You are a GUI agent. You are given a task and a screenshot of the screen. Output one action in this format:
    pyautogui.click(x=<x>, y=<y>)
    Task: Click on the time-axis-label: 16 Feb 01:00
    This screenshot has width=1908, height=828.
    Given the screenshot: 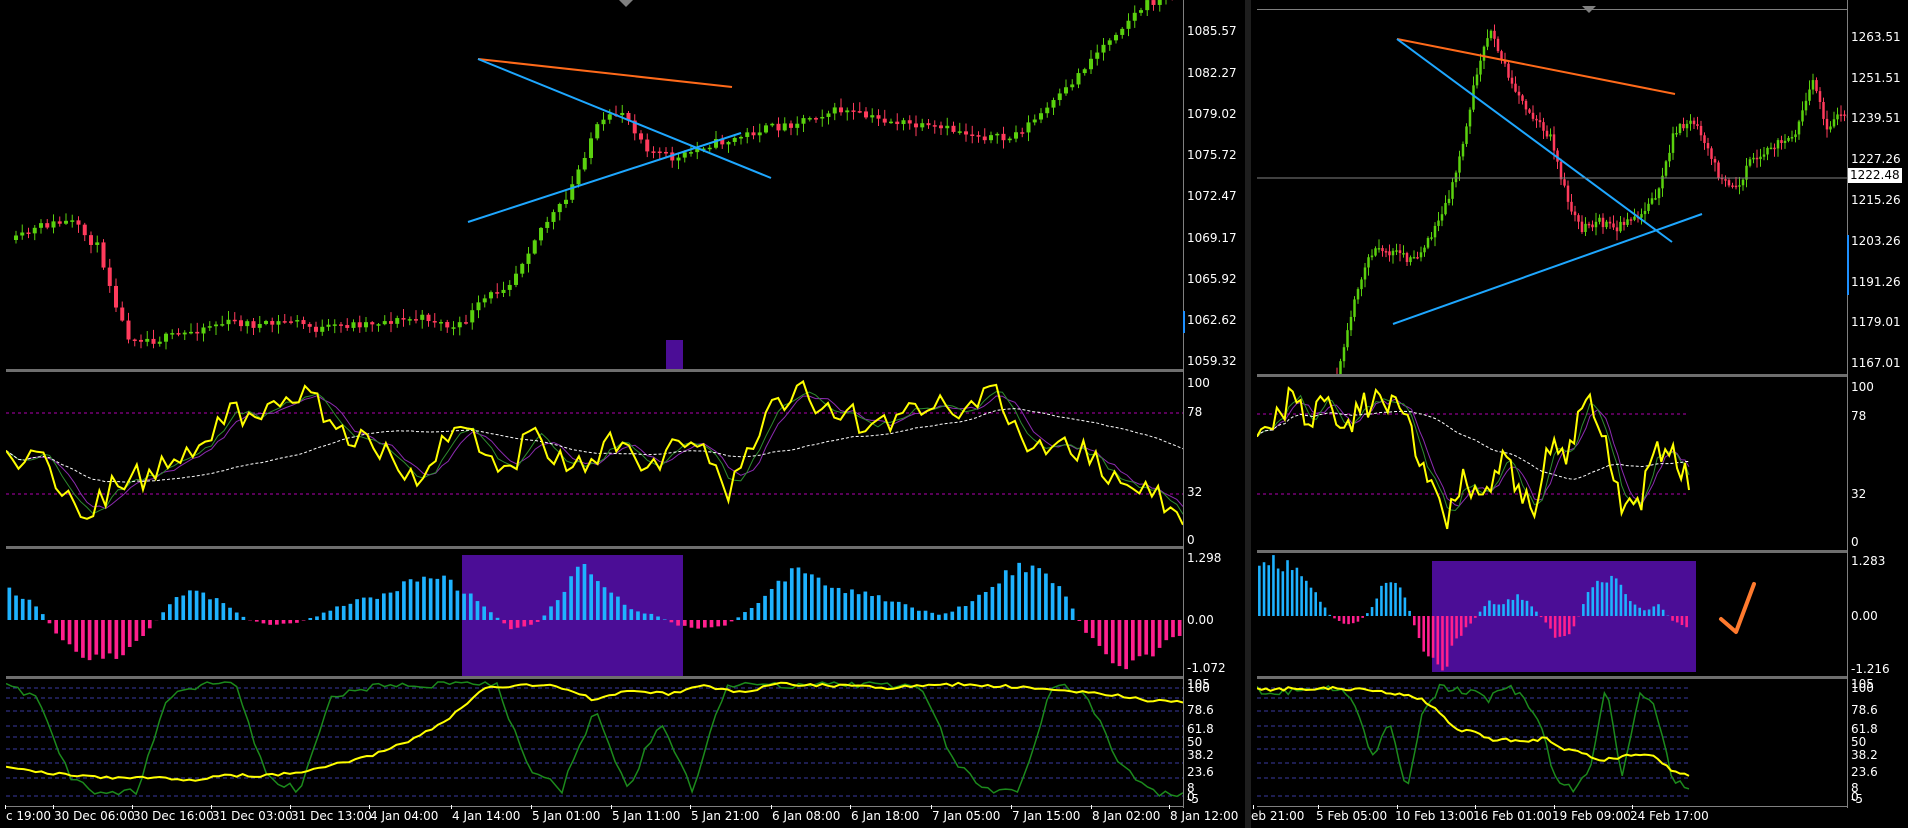 What is the action you would take?
    pyautogui.click(x=1512, y=816)
    